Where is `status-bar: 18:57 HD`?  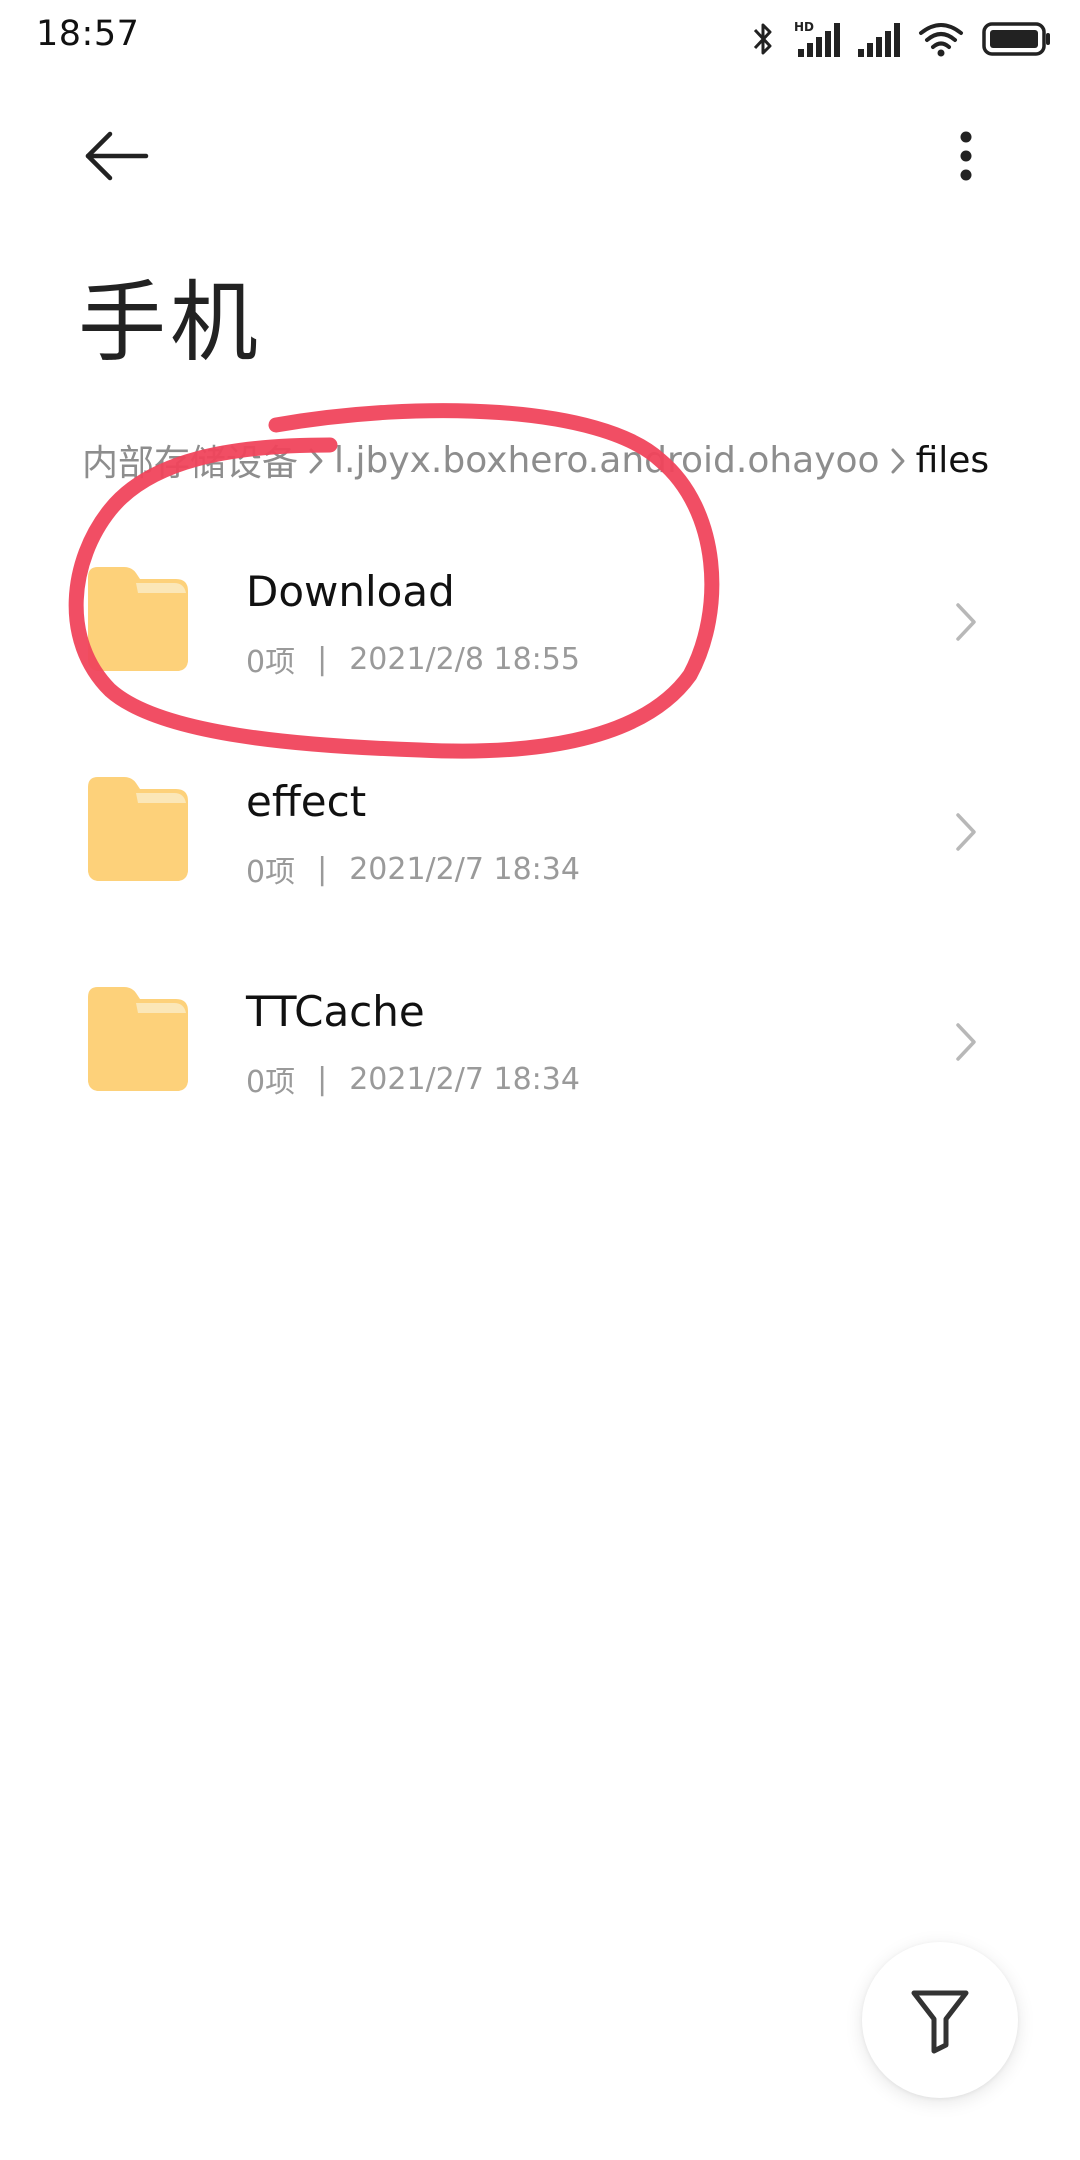 status-bar: 18:57 HD is located at coordinates (540, 38).